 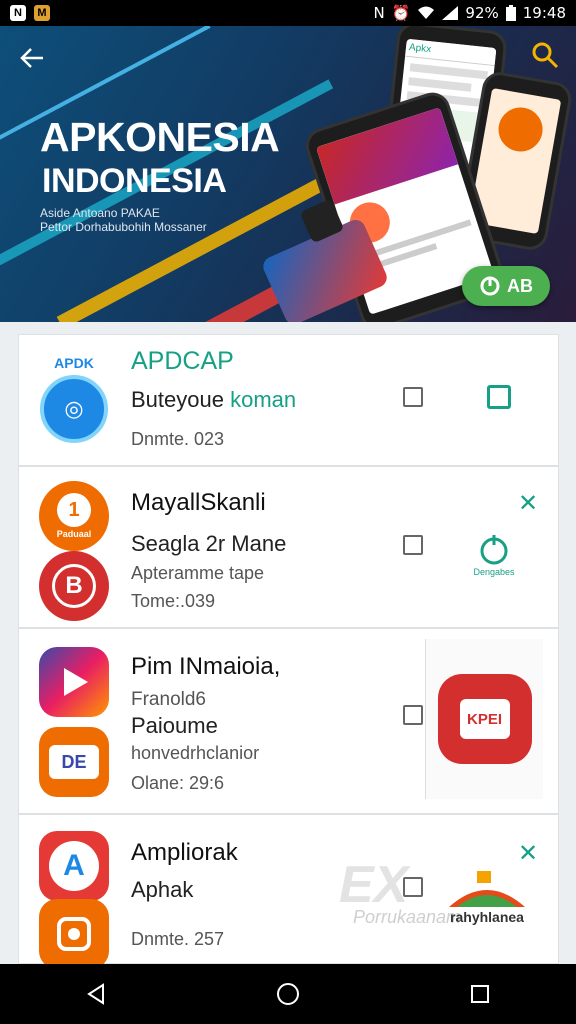 I want to click on alarm-icon: ⏰, so click(x=401, y=13).